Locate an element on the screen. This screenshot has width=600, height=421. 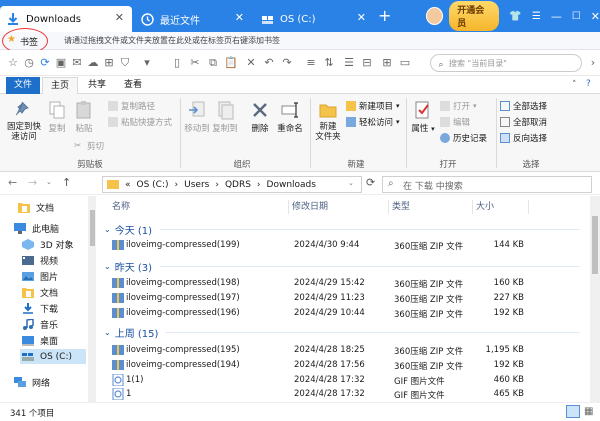
vip-button: 开通会员 is located at coordinates (474, 16).